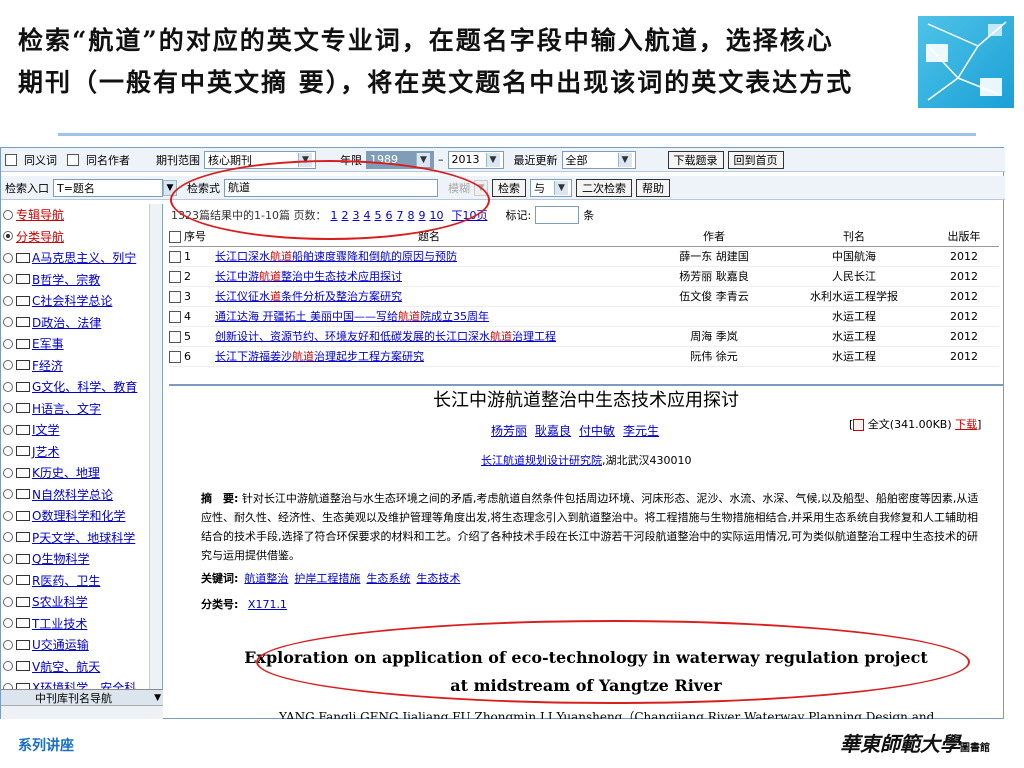  Describe the element at coordinates (81, 645) in the screenshot. I see `sidebar-item: U交通运输` at that location.